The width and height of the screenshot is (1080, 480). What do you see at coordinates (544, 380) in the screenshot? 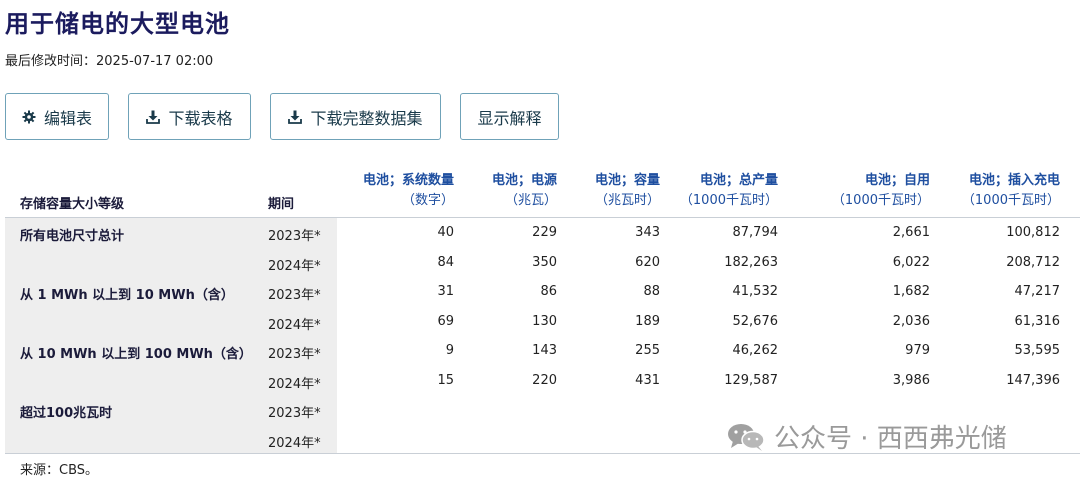
I see `table-cell: 220` at bounding box center [544, 380].